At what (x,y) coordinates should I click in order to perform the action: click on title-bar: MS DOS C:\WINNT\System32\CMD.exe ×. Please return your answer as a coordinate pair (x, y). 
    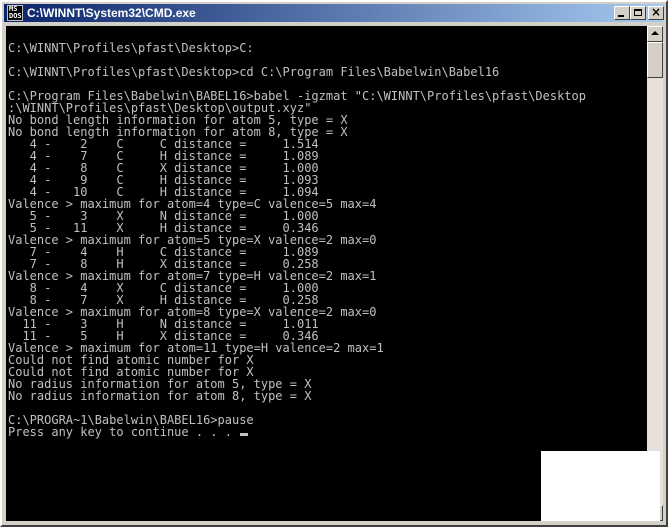
    Looking at the image, I should click on (334, 13).